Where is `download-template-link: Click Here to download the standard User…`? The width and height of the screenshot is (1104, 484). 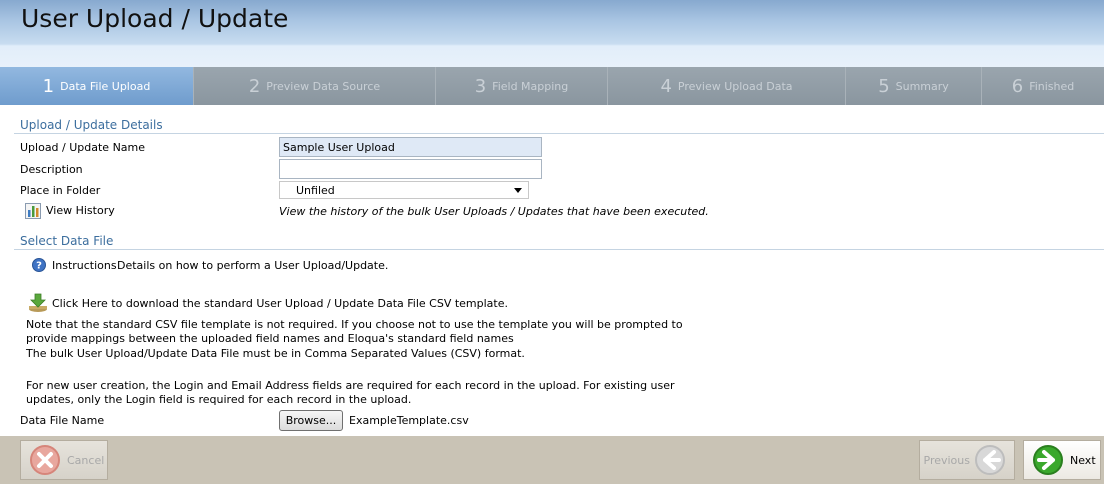
download-template-link: Click Here to download the standard User… is located at coordinates (280, 303).